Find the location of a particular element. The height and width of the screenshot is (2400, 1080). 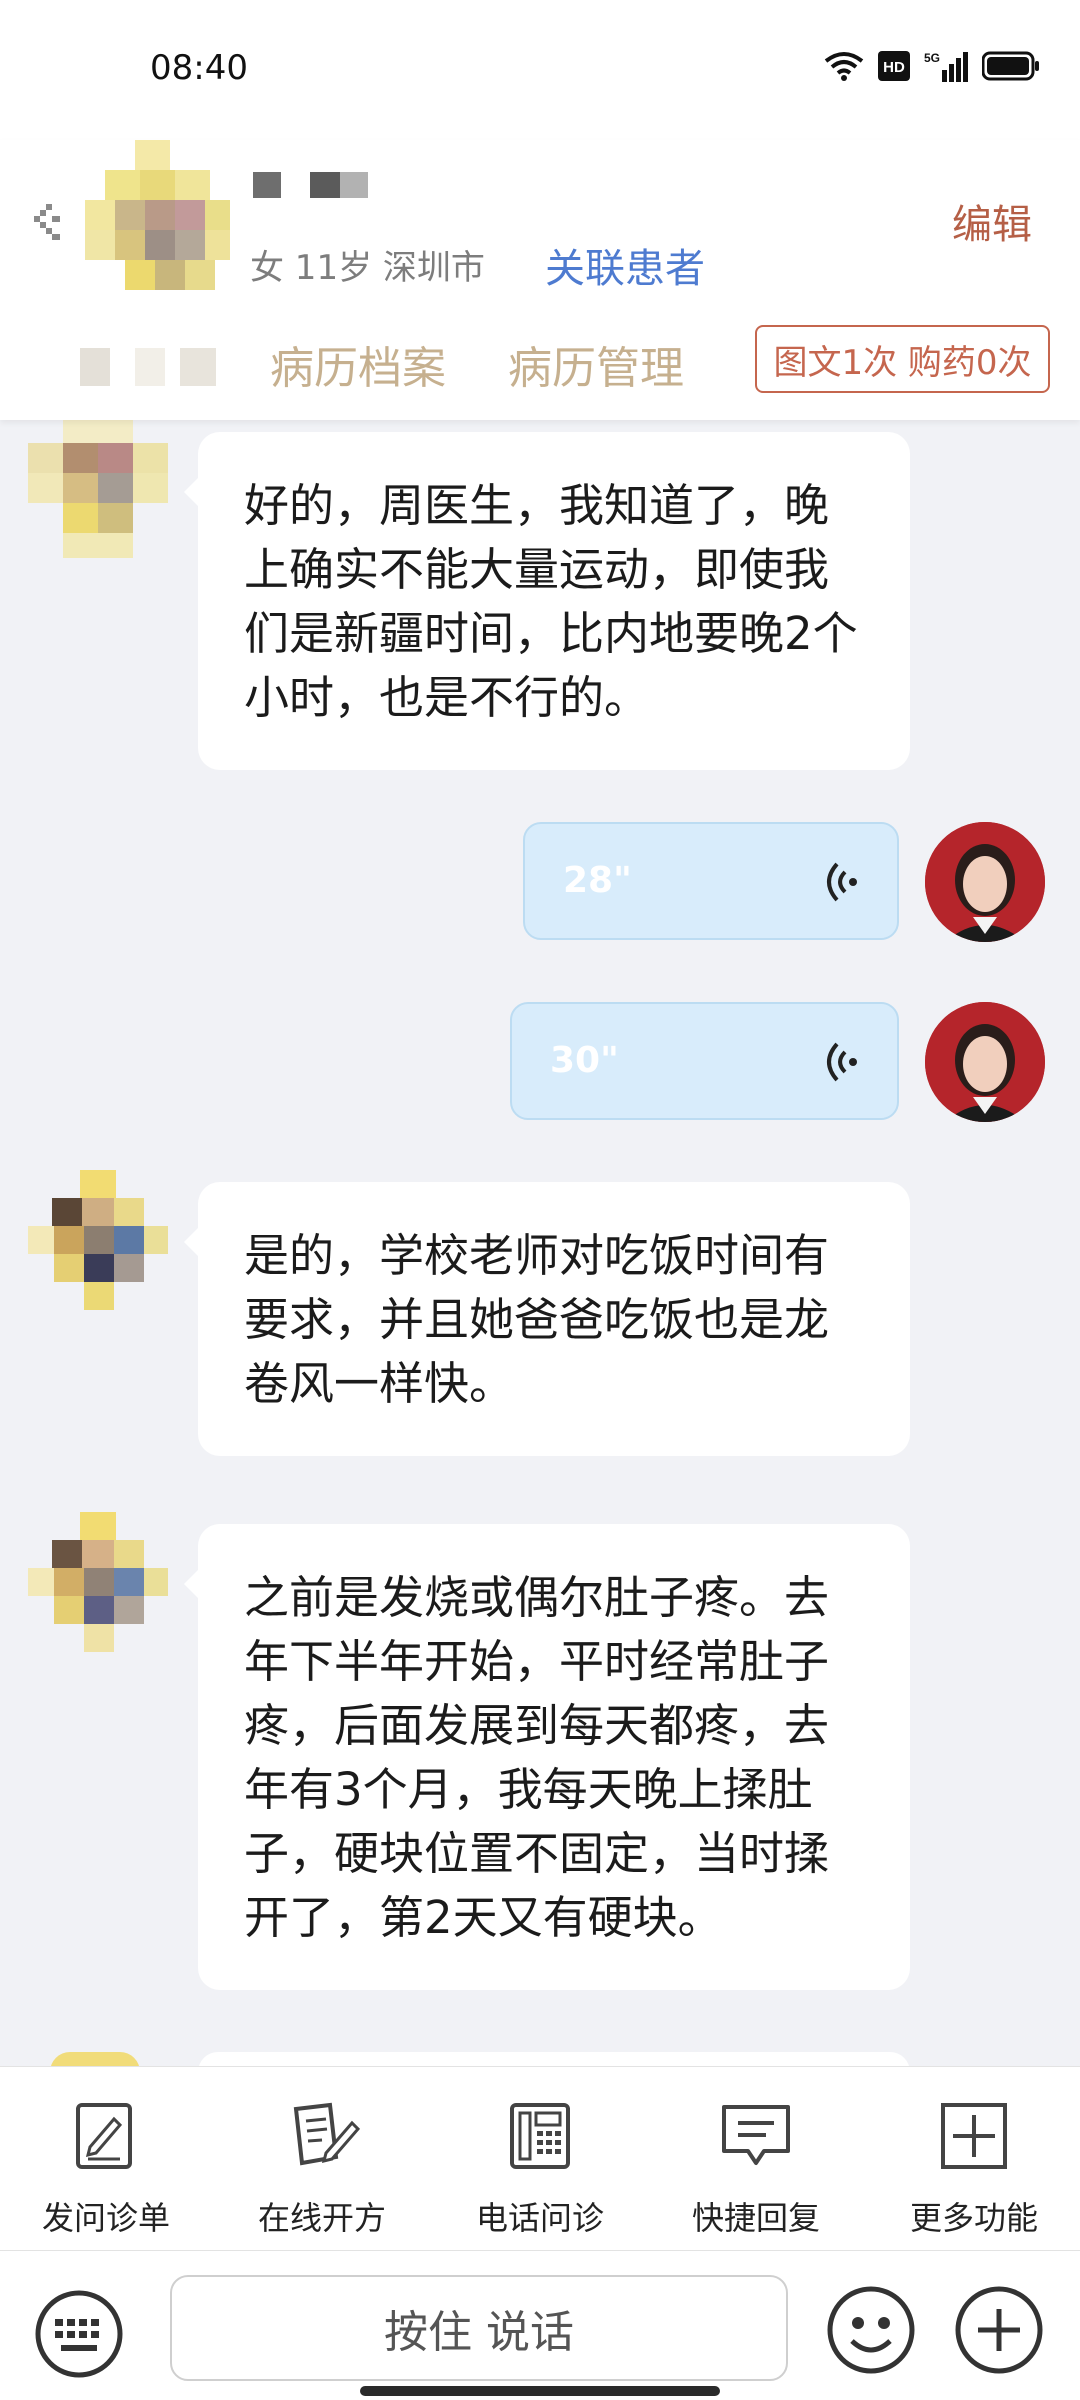

hold-to-talk-button: 按住 说话 is located at coordinates (479, 2328).